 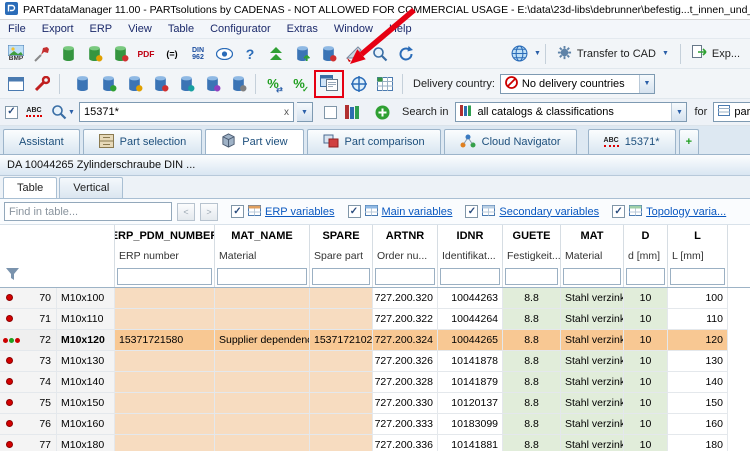 I want to click on cell-artnr: 727.200.322, so click(x=405, y=319).